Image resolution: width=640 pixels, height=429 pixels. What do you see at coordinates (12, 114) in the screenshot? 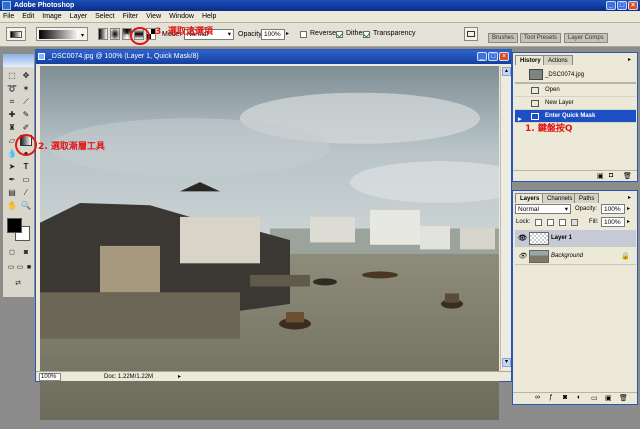
I see `healing-brush-tool-icon: ✚` at bounding box center [12, 114].